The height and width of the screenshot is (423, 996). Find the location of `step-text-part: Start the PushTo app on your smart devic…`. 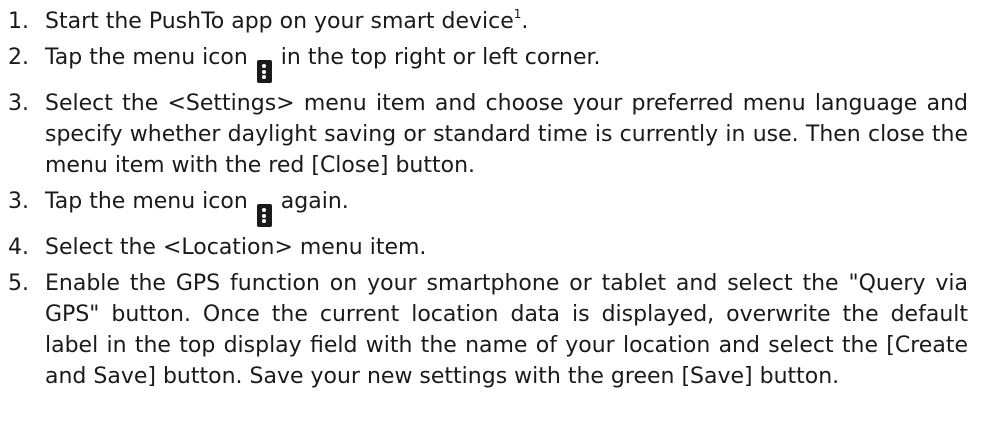

step-text-part: Start the PushTo app on your smart devic… is located at coordinates (279, 21).